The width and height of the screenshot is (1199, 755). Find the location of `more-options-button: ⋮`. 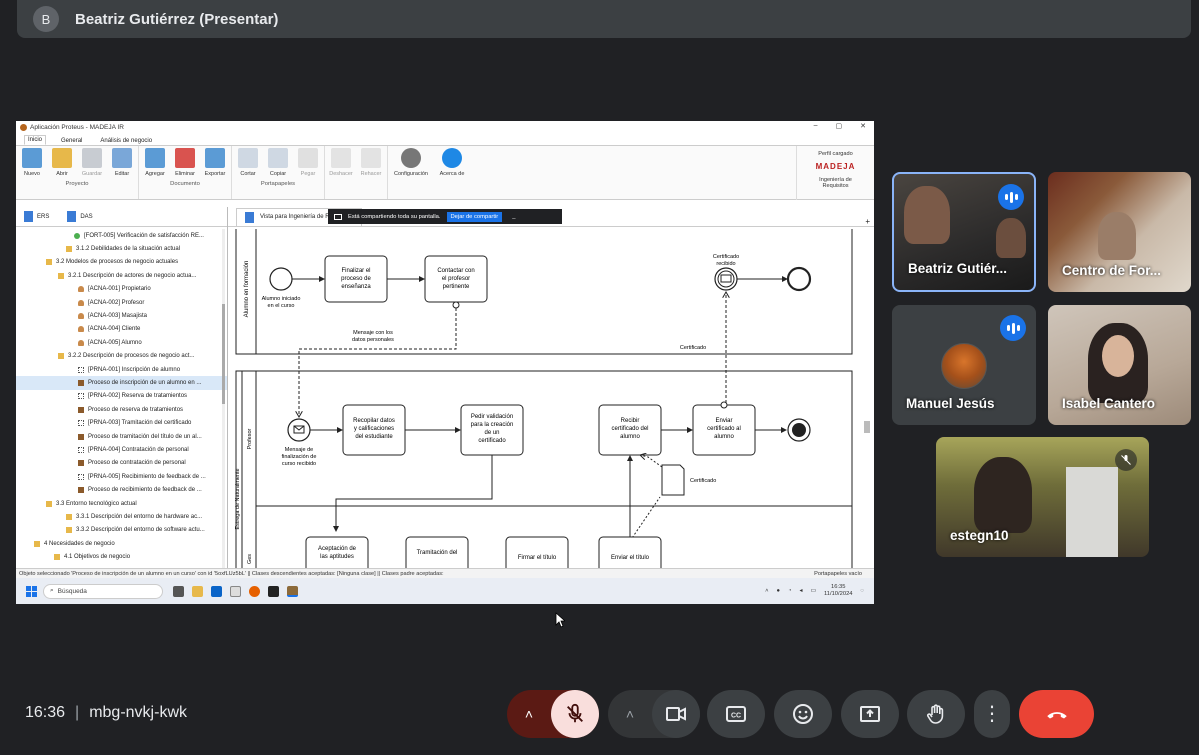

more-options-button: ⋮ is located at coordinates (992, 714).